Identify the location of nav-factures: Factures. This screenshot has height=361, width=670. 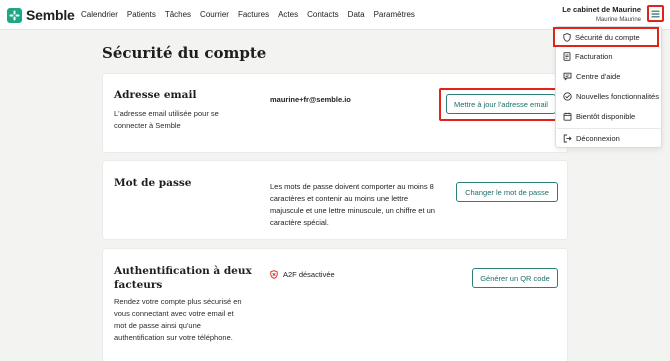
(253, 14).